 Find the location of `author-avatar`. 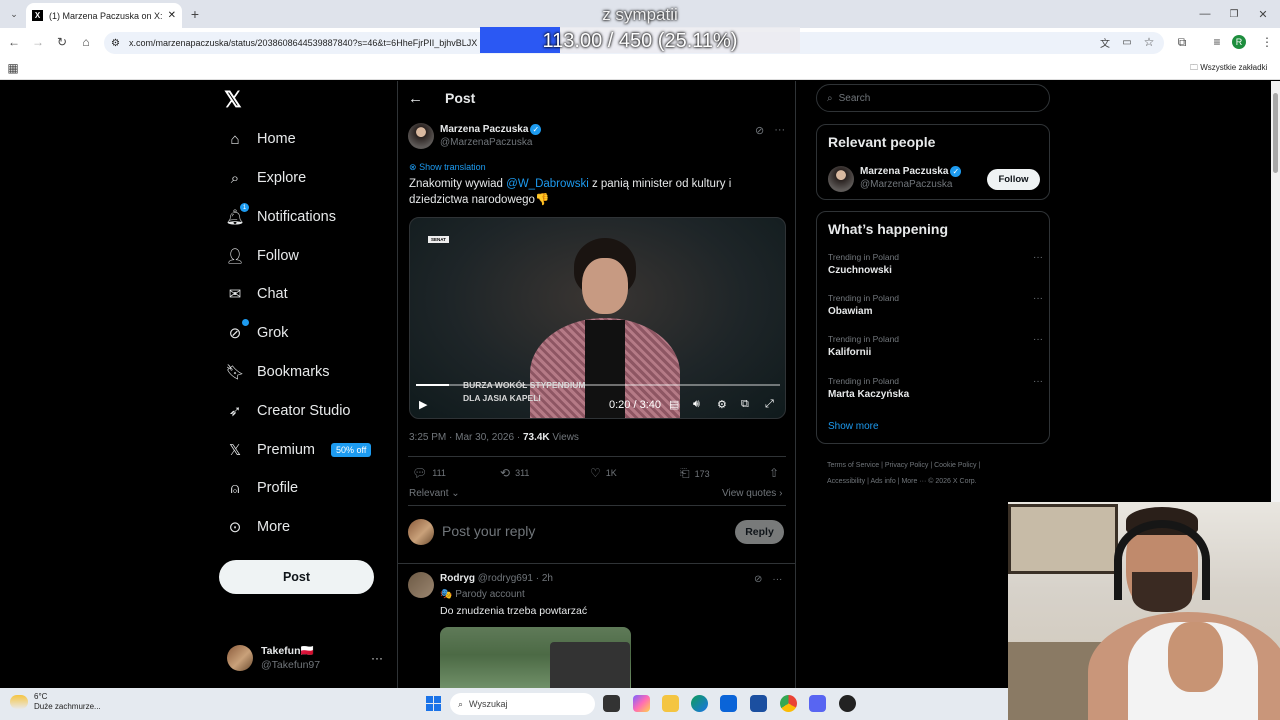

author-avatar is located at coordinates (421, 136).